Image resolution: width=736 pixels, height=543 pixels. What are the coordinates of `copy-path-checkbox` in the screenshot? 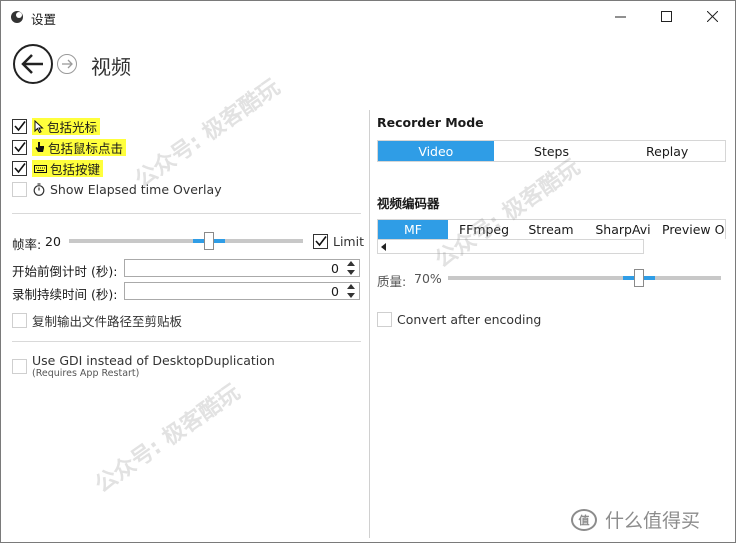 It's located at (19, 320).